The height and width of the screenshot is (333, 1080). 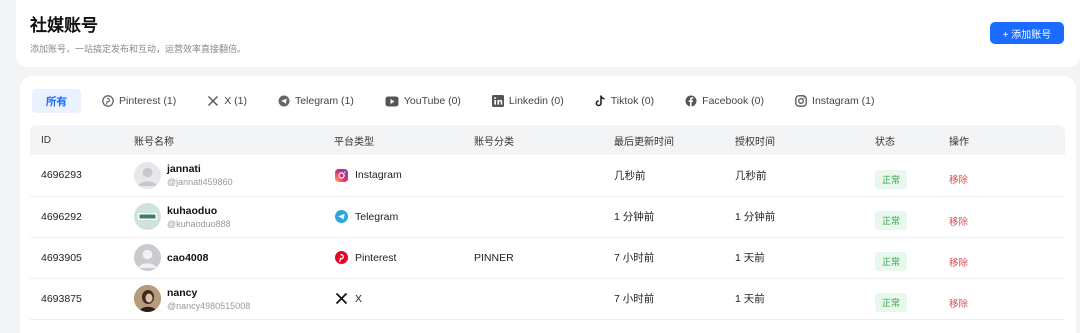 I want to click on account-id: 4696293, so click(x=61, y=175).